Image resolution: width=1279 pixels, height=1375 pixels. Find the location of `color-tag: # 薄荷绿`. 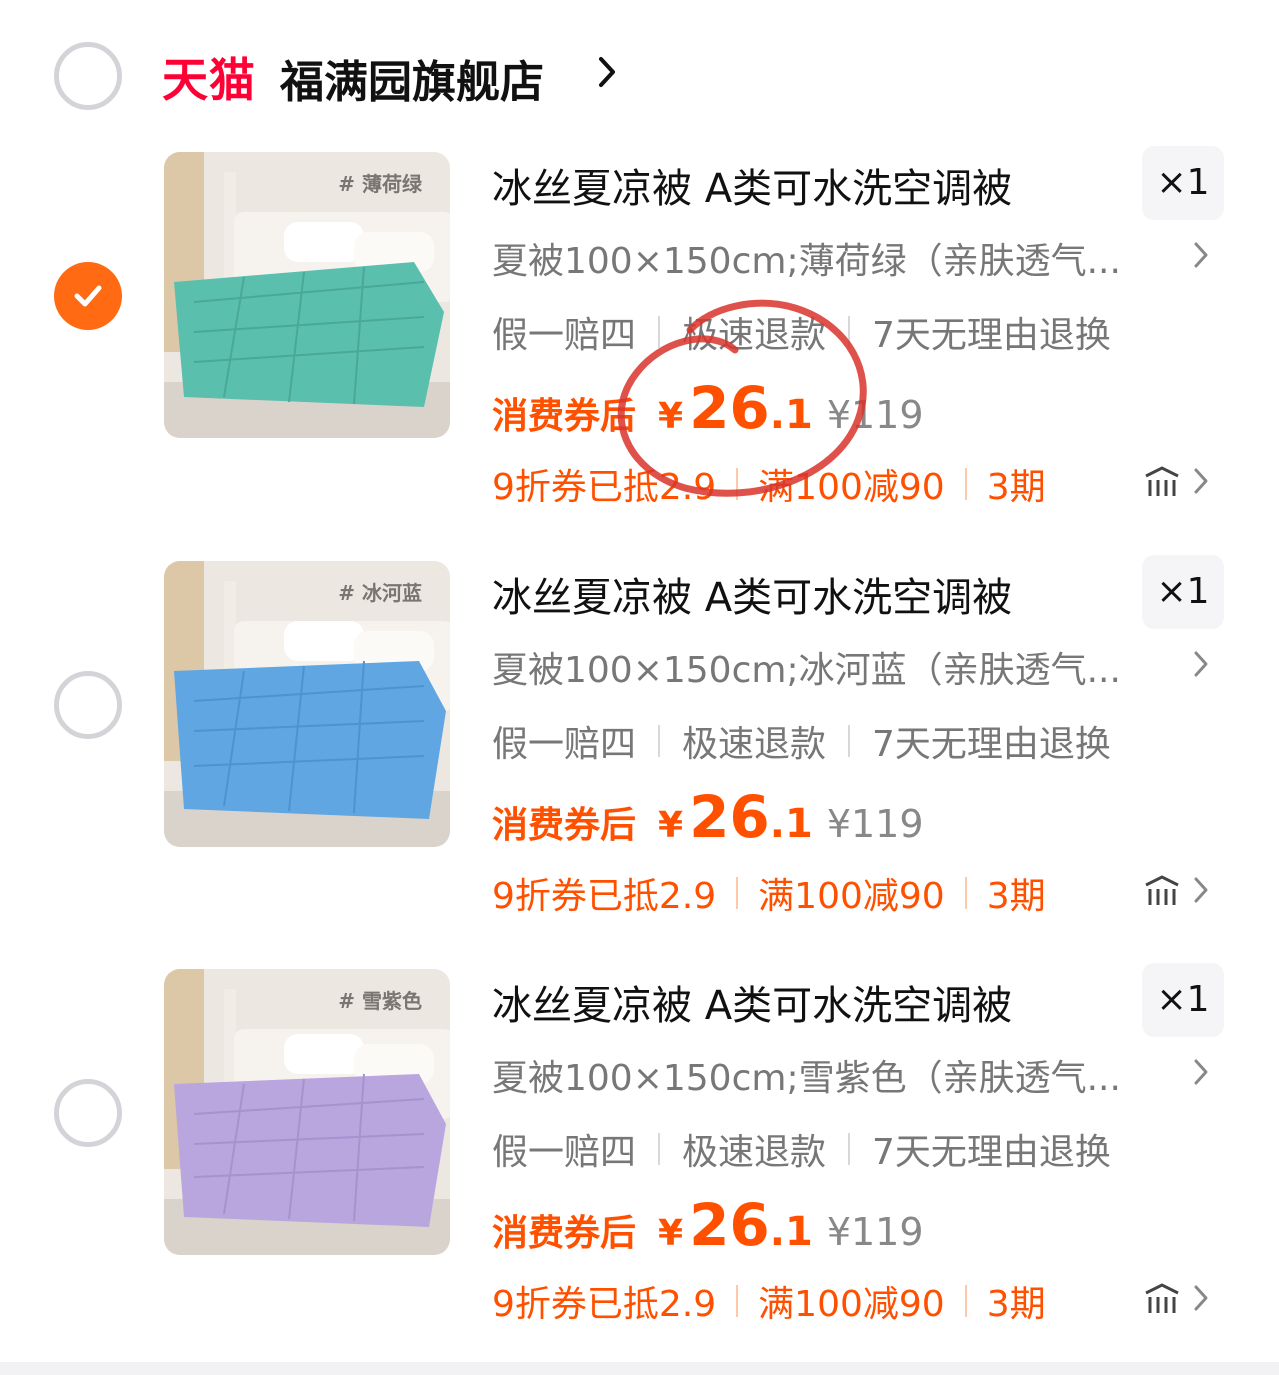

color-tag: # 薄荷绿 is located at coordinates (380, 184).